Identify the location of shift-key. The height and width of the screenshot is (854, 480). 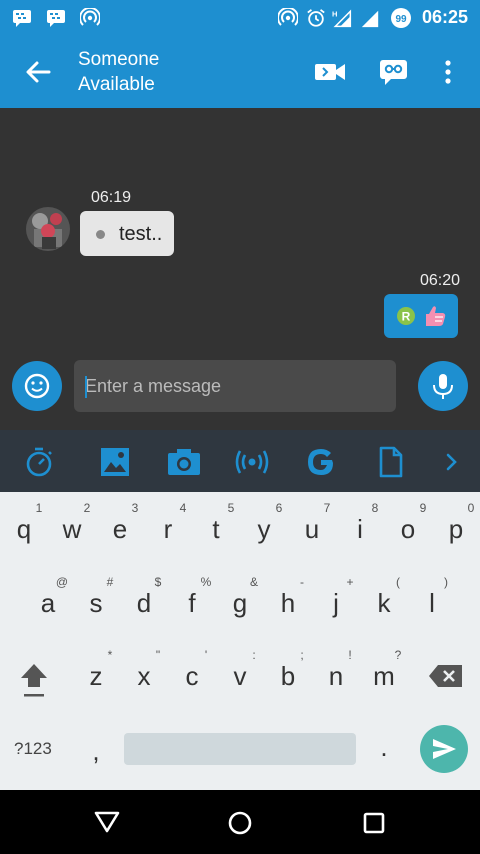
(34, 678).